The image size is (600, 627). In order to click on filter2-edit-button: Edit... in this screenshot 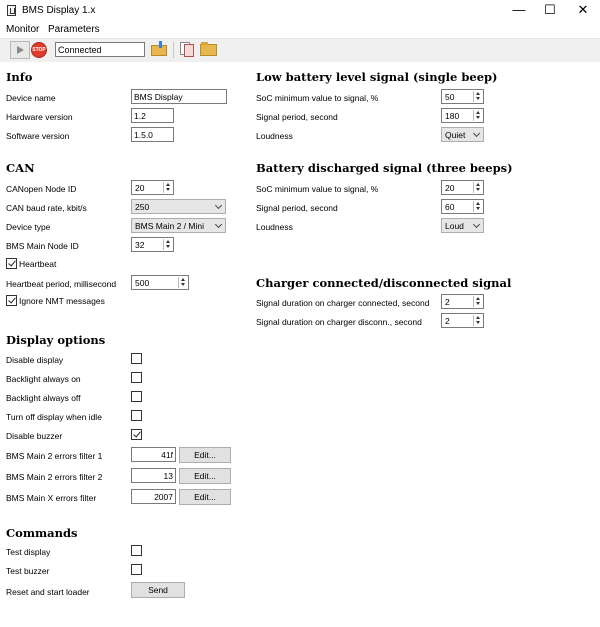, I will do `click(205, 476)`.